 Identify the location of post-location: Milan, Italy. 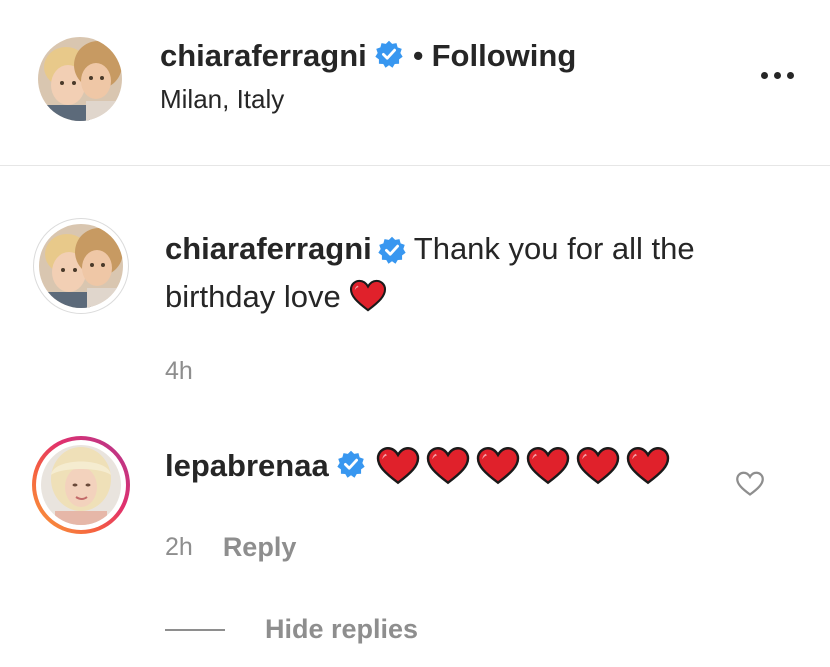
(222, 99).